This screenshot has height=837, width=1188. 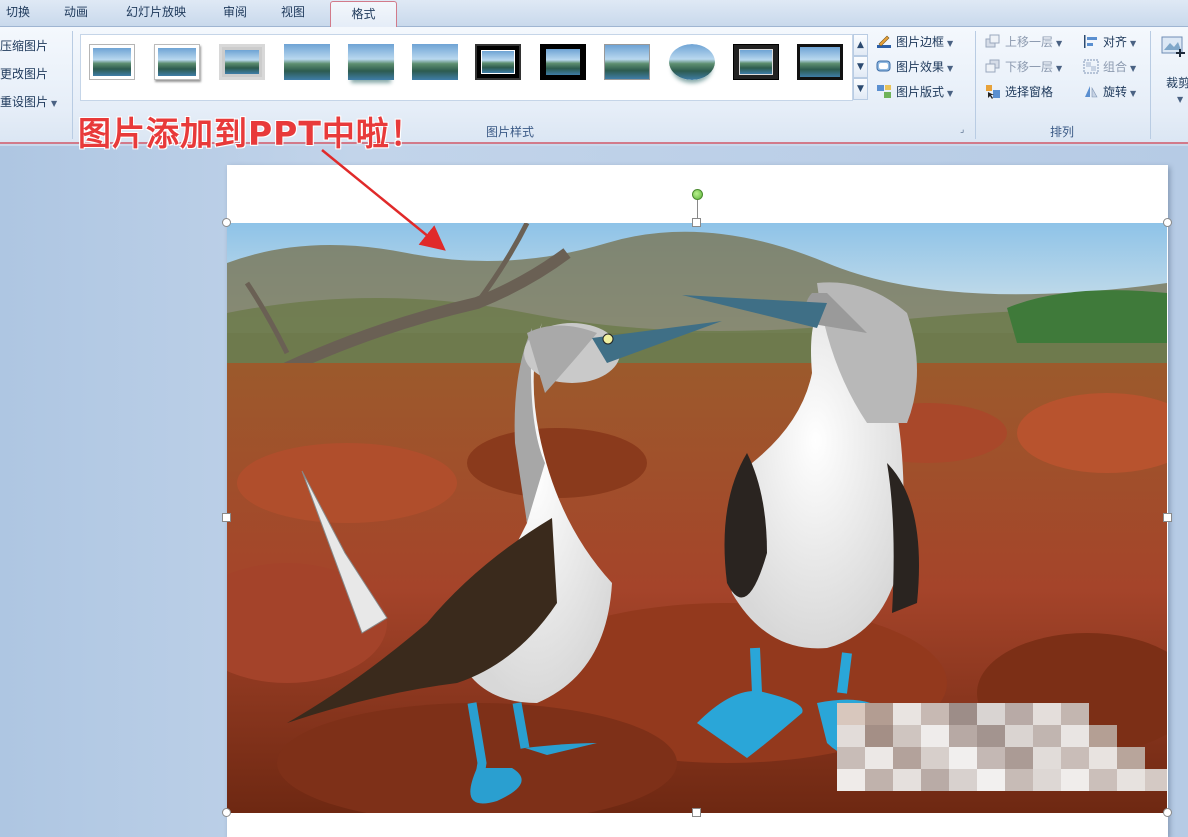 I want to click on resize-handle-bottom-left, so click(x=226, y=812).